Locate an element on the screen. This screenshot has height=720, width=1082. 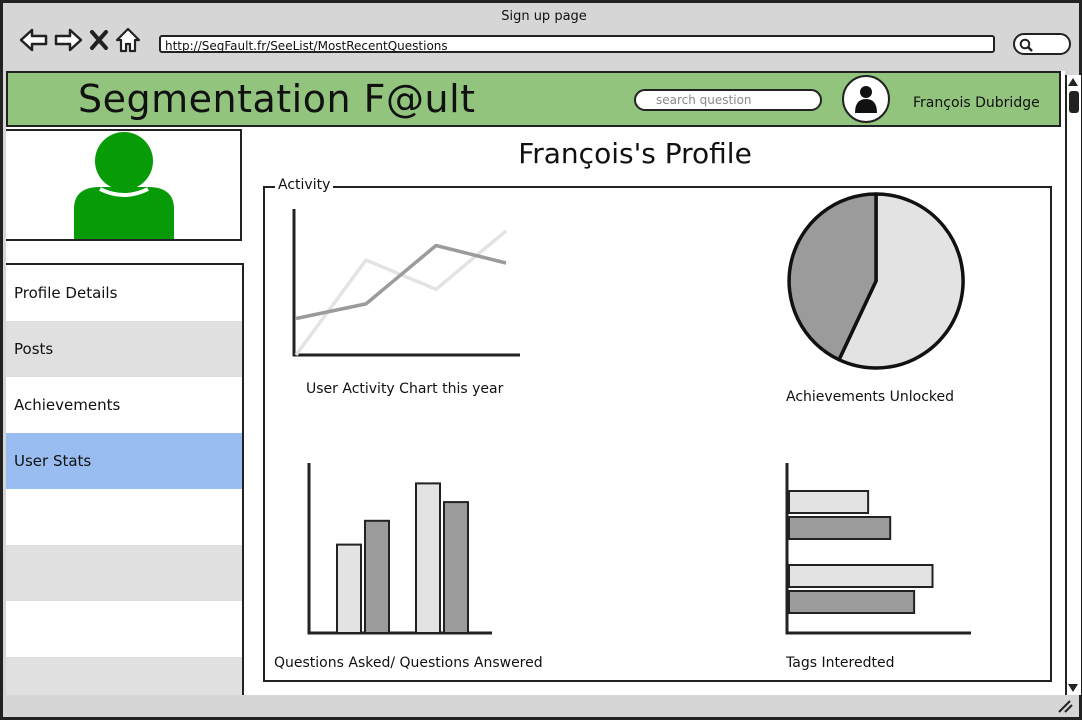
hbar-chart-caption: Tags Interedted is located at coordinates (840, 663).